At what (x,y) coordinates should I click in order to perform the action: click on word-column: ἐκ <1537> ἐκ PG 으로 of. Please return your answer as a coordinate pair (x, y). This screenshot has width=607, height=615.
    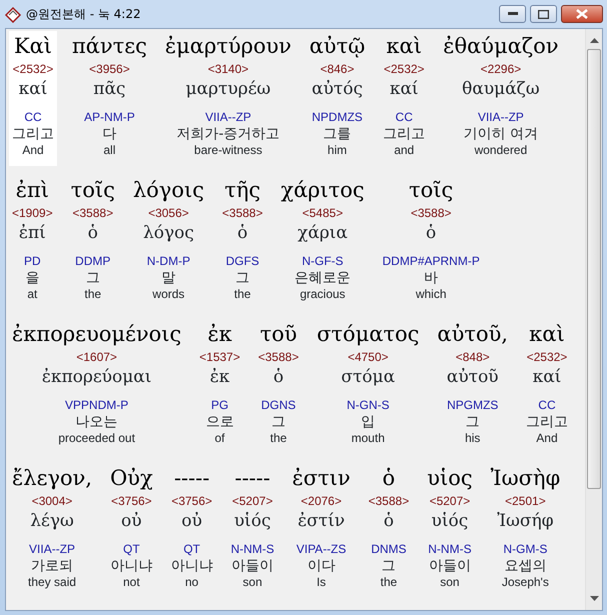
    Looking at the image, I should click on (220, 386).